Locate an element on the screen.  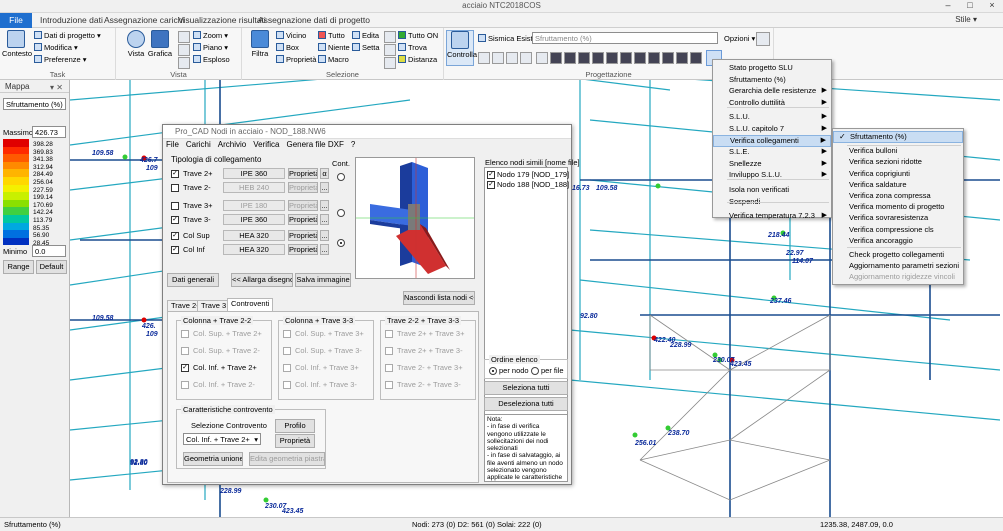
verifica-menu-item: Stato progetto SLU is located at coordinates (772, 68).